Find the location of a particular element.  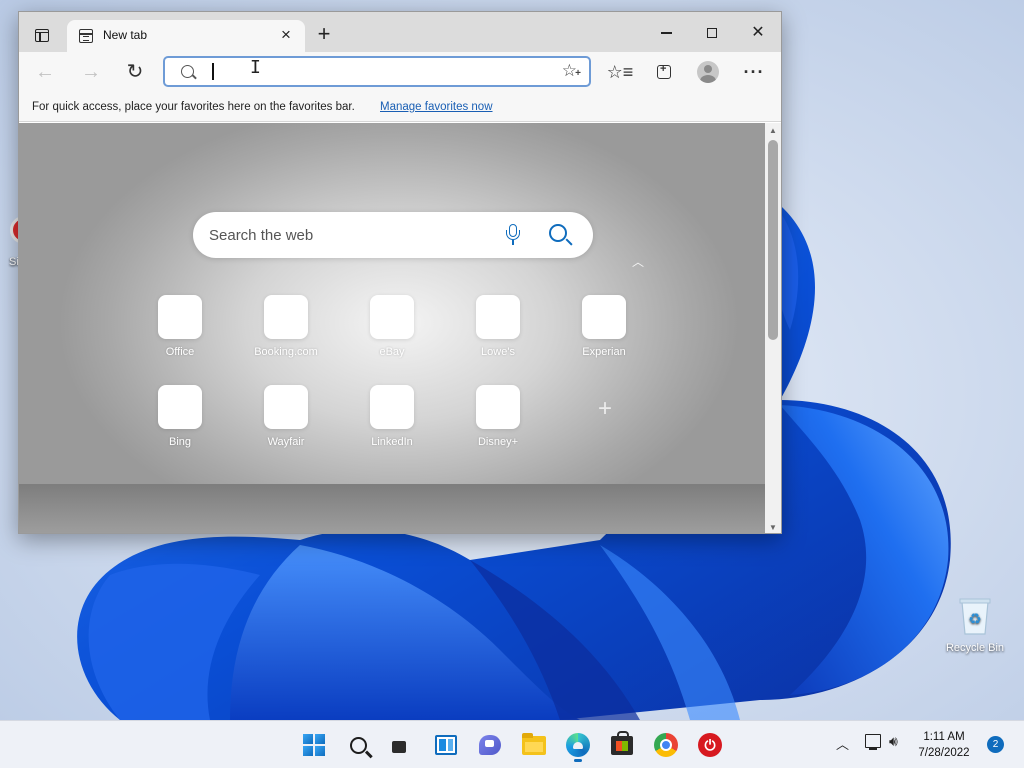

store-icon is located at coordinates (622, 742).